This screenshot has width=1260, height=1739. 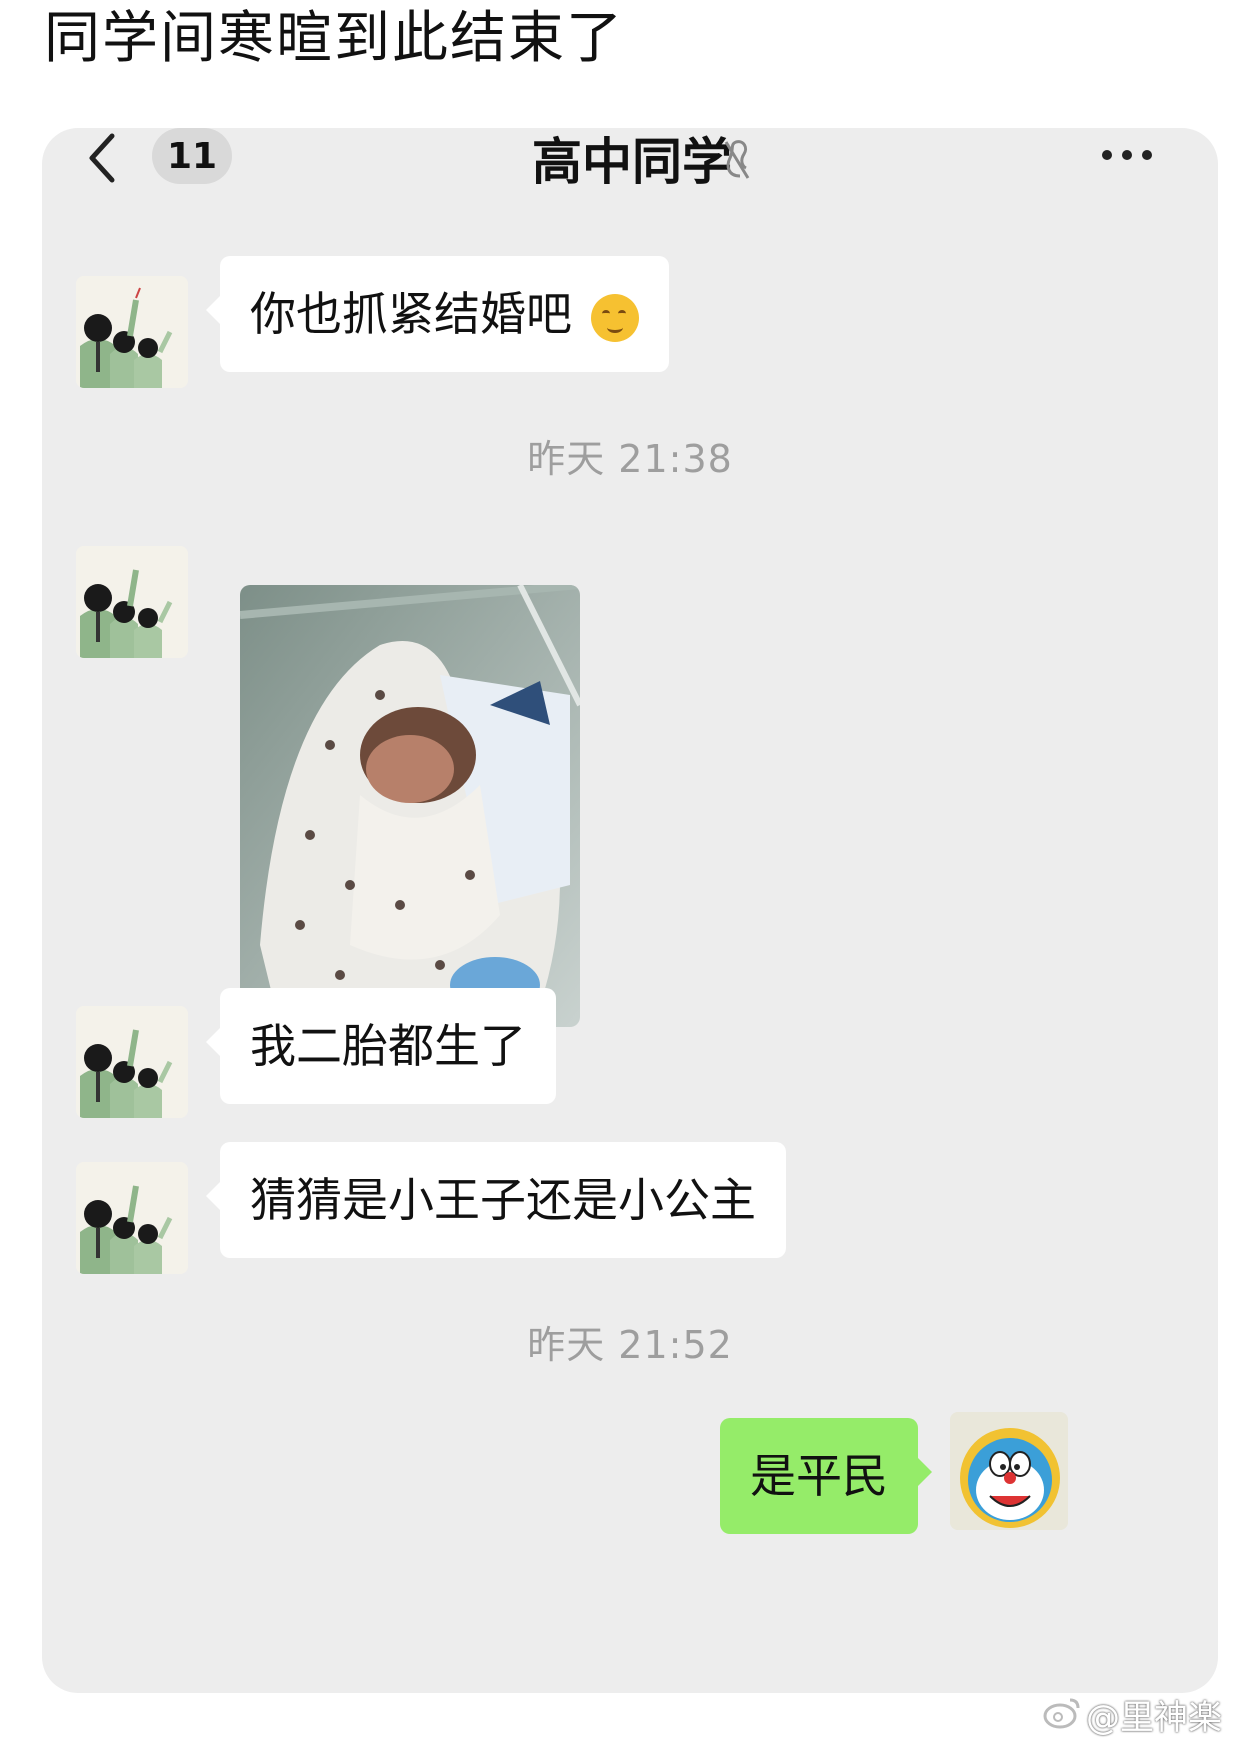 I want to click on grin-emoji-icon, so click(x=614, y=317).